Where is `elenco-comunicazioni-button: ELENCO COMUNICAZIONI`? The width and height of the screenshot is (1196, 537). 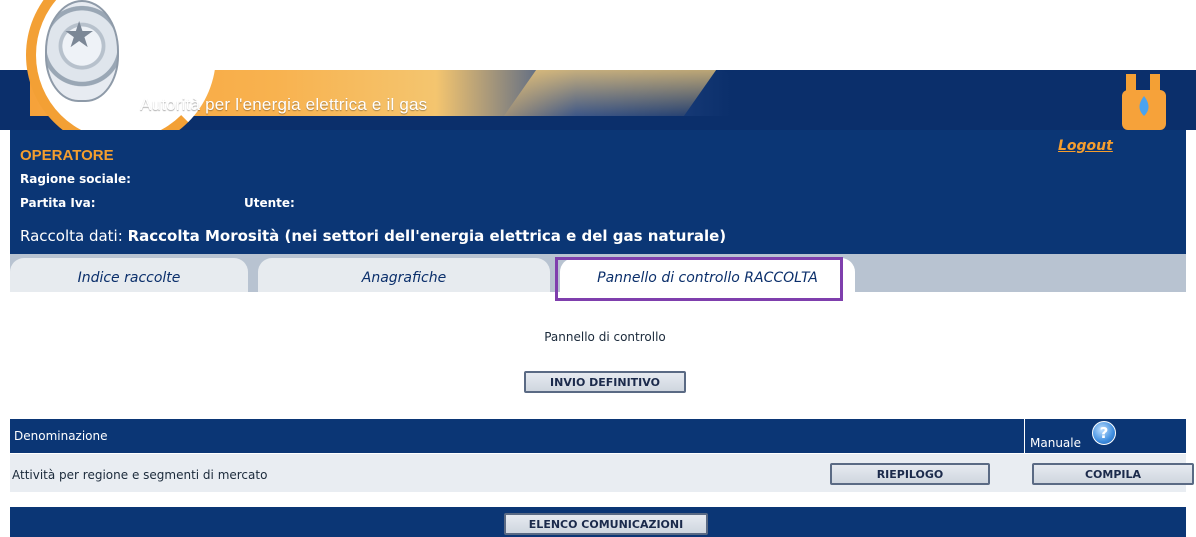
elenco-comunicazioni-button: ELENCO COMUNICAZIONI is located at coordinates (606, 524).